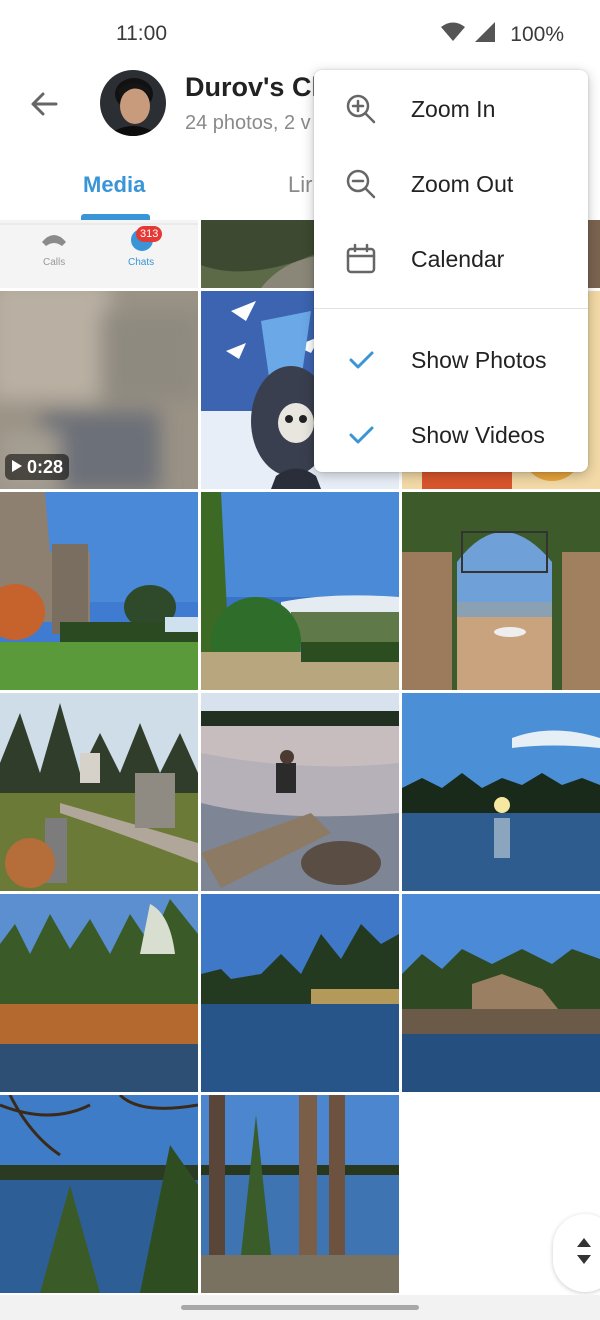 Image resolution: width=600 pixels, height=1320 pixels. I want to click on thumb-chats-badge: 313, so click(149, 234).